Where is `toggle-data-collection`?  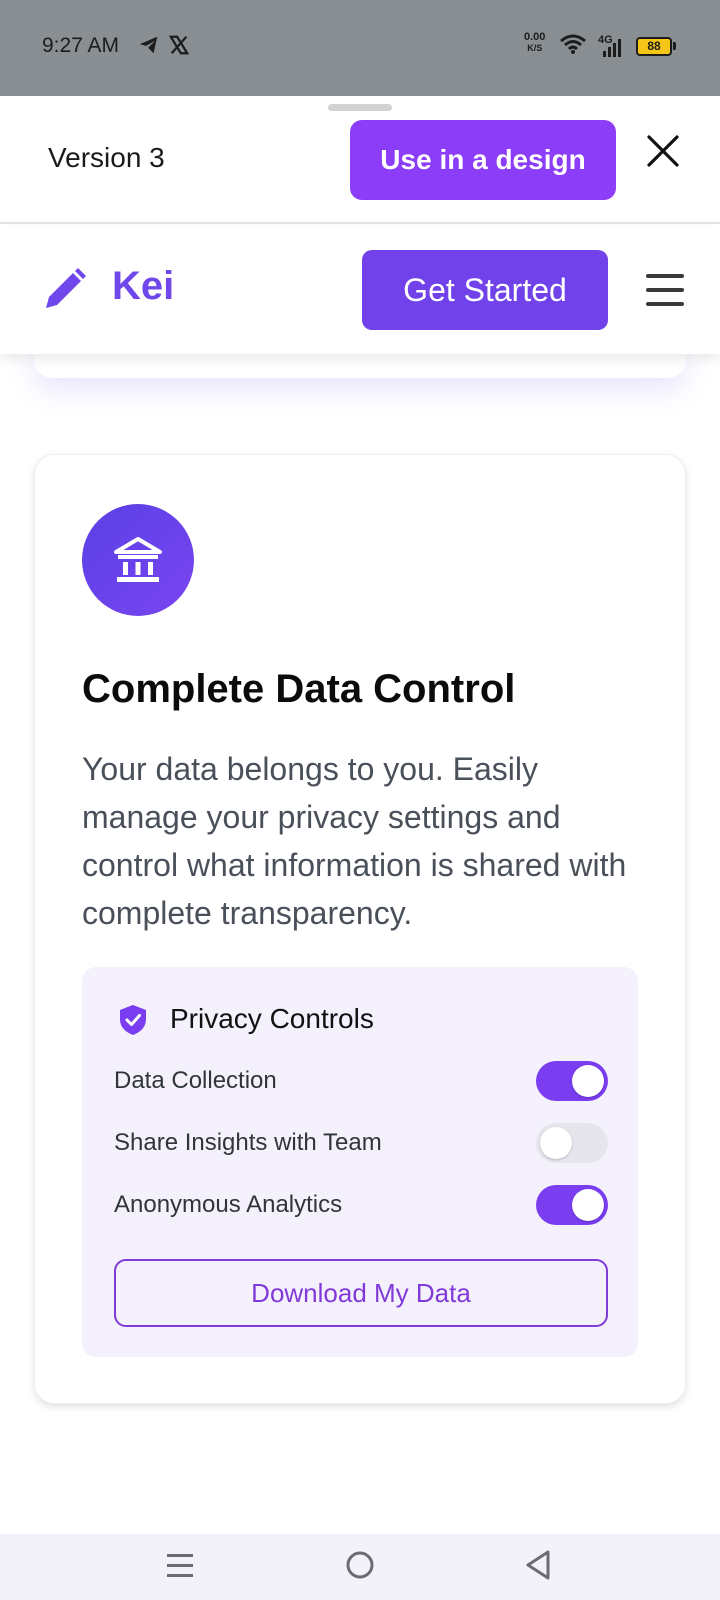
toggle-data-collection is located at coordinates (572, 1081).